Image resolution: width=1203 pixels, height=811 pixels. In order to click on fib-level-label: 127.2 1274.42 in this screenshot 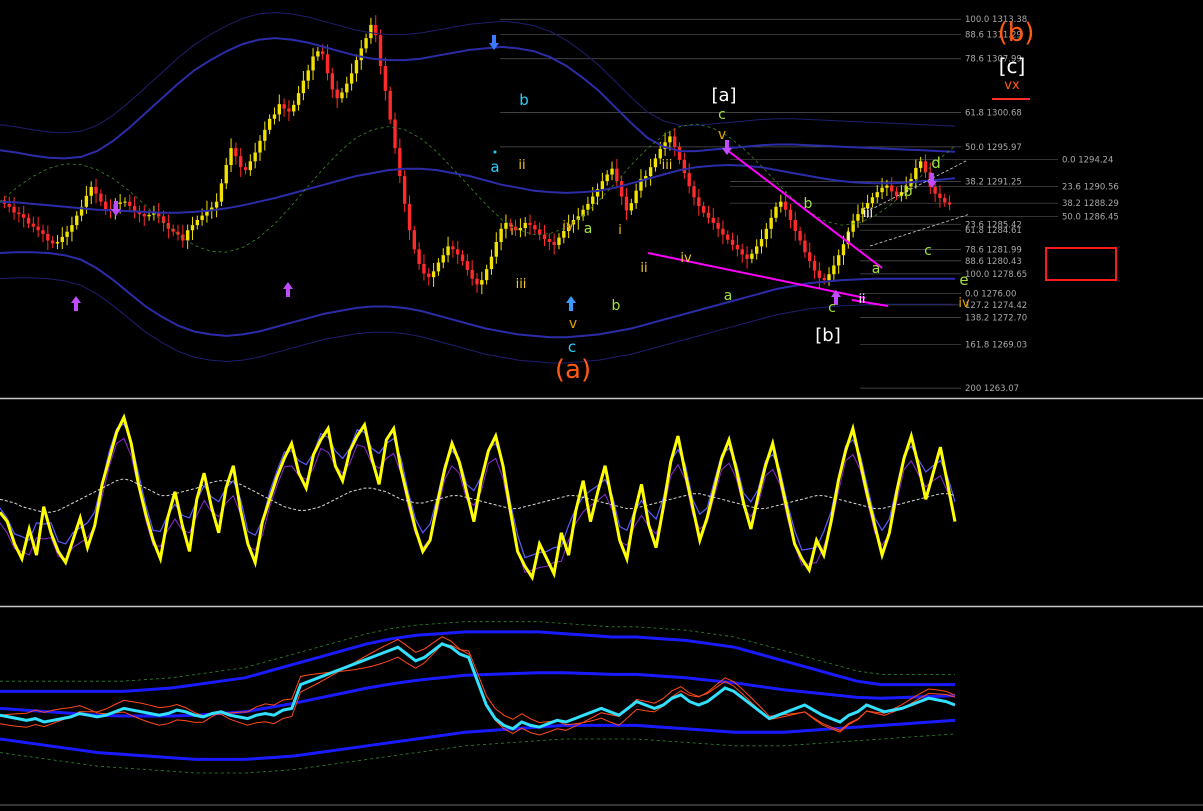, I will do `click(996, 306)`.